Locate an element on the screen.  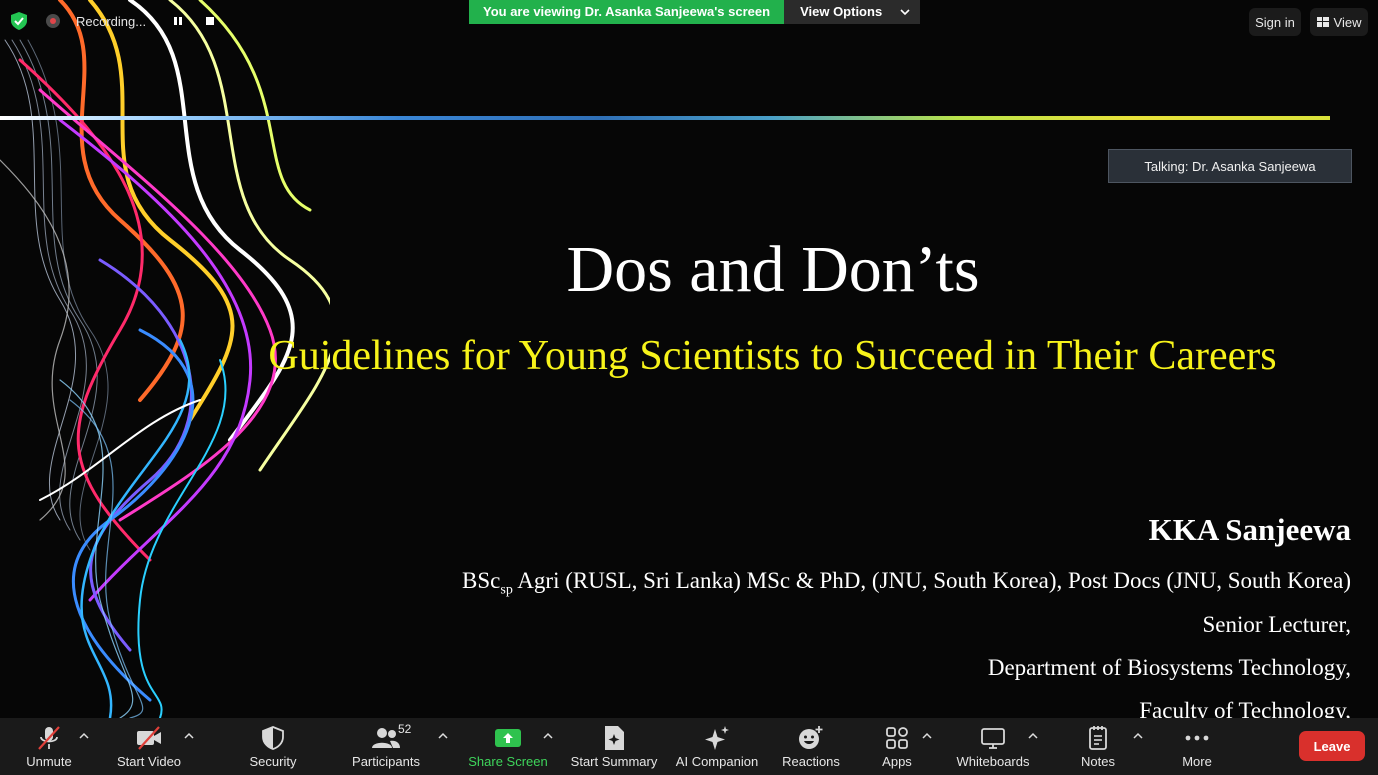
author-department: Department of Biosystems Technology, is located at coordinates (1169, 667).